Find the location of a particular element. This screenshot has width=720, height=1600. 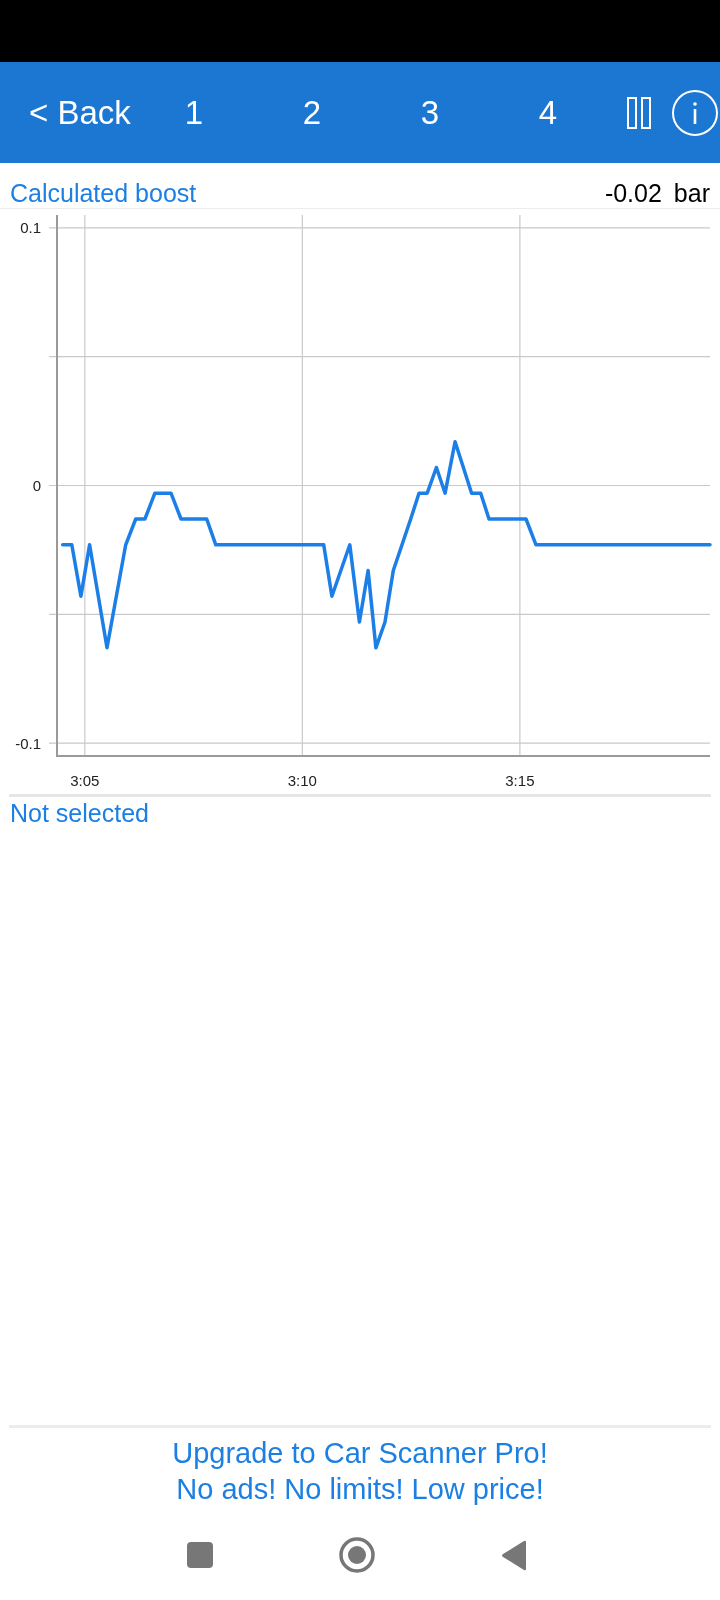

upgrade-banner: Upgrade to Car Scanner Pro! No ads! No limits! Low price! is located at coordinates (360, 1471).